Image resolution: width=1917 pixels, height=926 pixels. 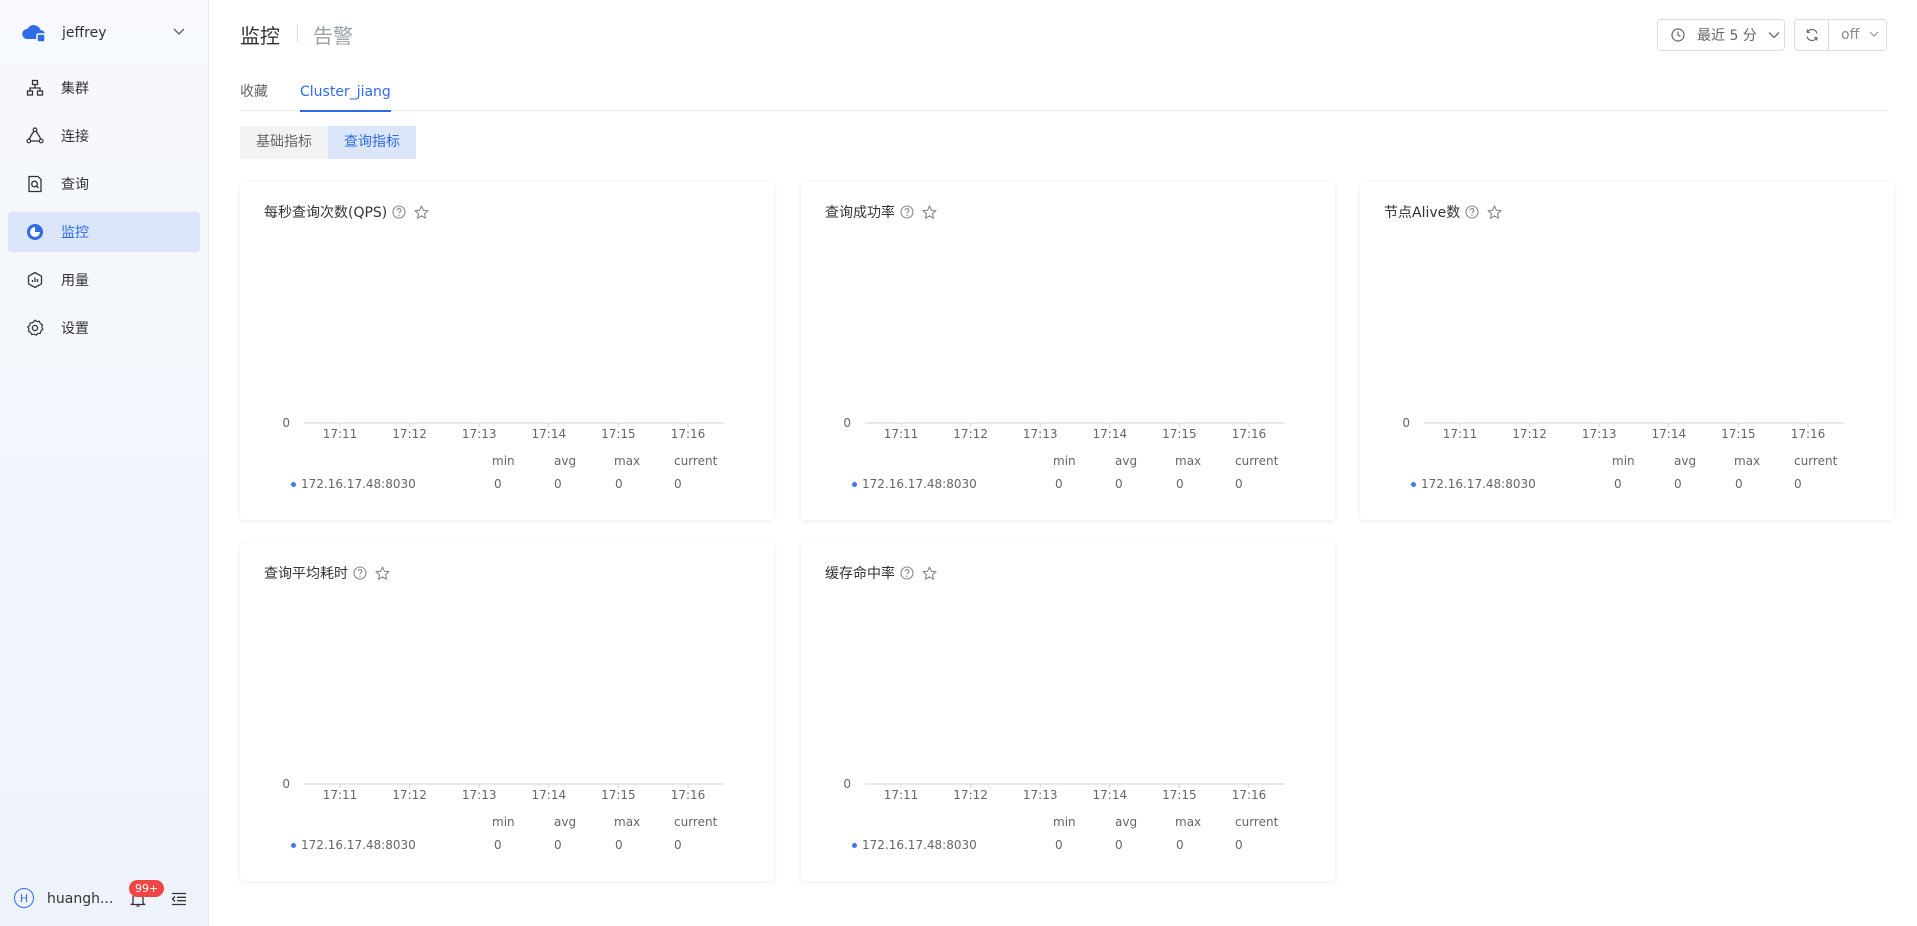 What do you see at coordinates (498, 845) in the screenshot?
I see `legend-min-value: 0` at bounding box center [498, 845].